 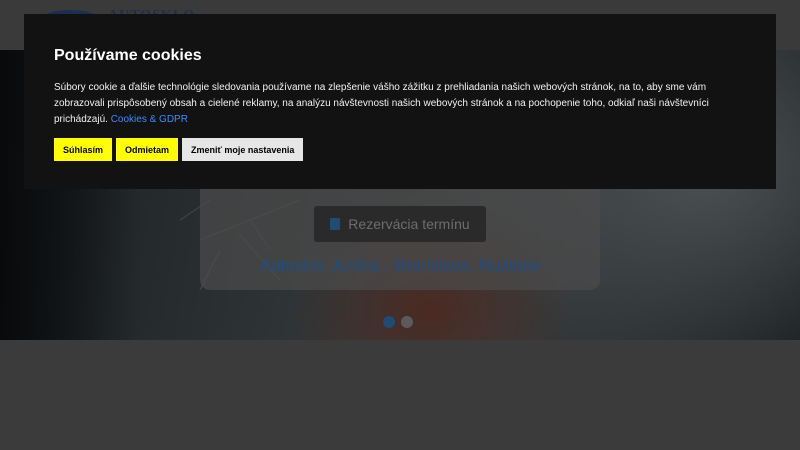 What do you see at coordinates (149, 119) in the screenshot?
I see `cookies-gdpr-link: Cookies & GDPR` at bounding box center [149, 119].